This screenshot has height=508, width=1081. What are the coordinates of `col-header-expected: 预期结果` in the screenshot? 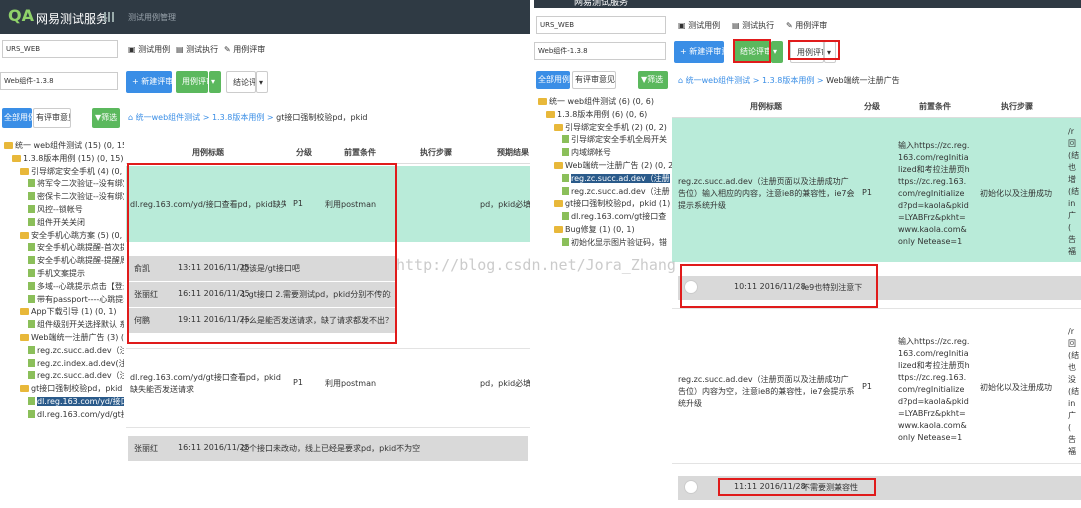 It's located at (513, 152).